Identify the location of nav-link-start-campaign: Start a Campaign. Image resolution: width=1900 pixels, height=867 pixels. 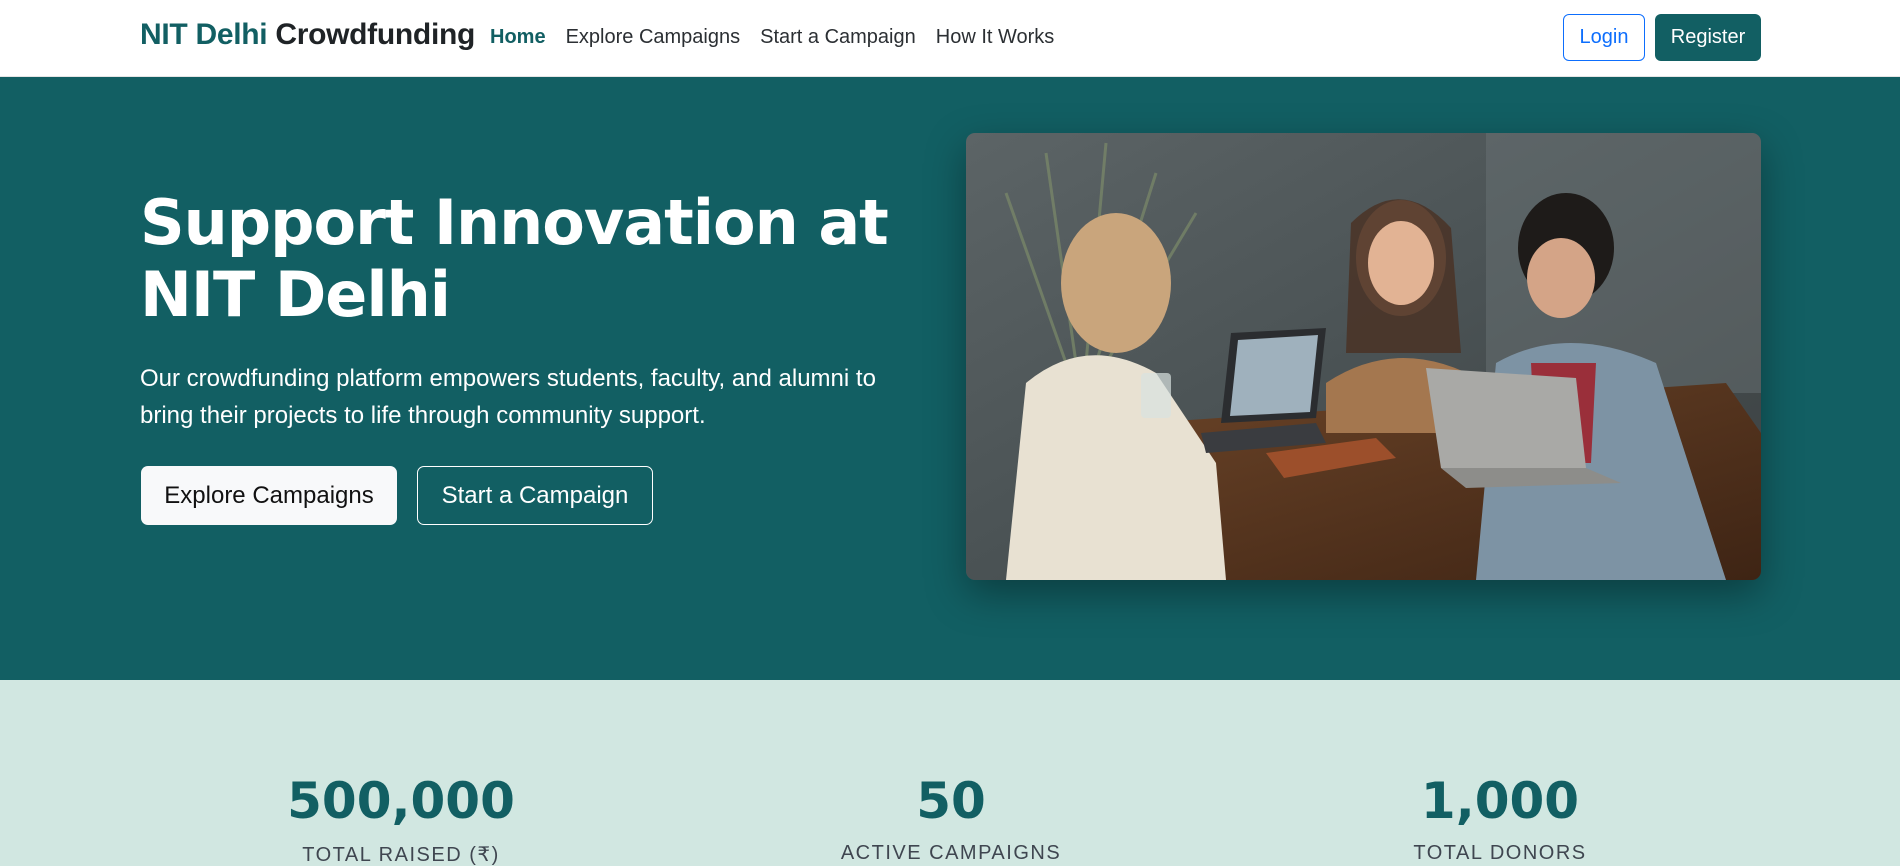
(838, 37).